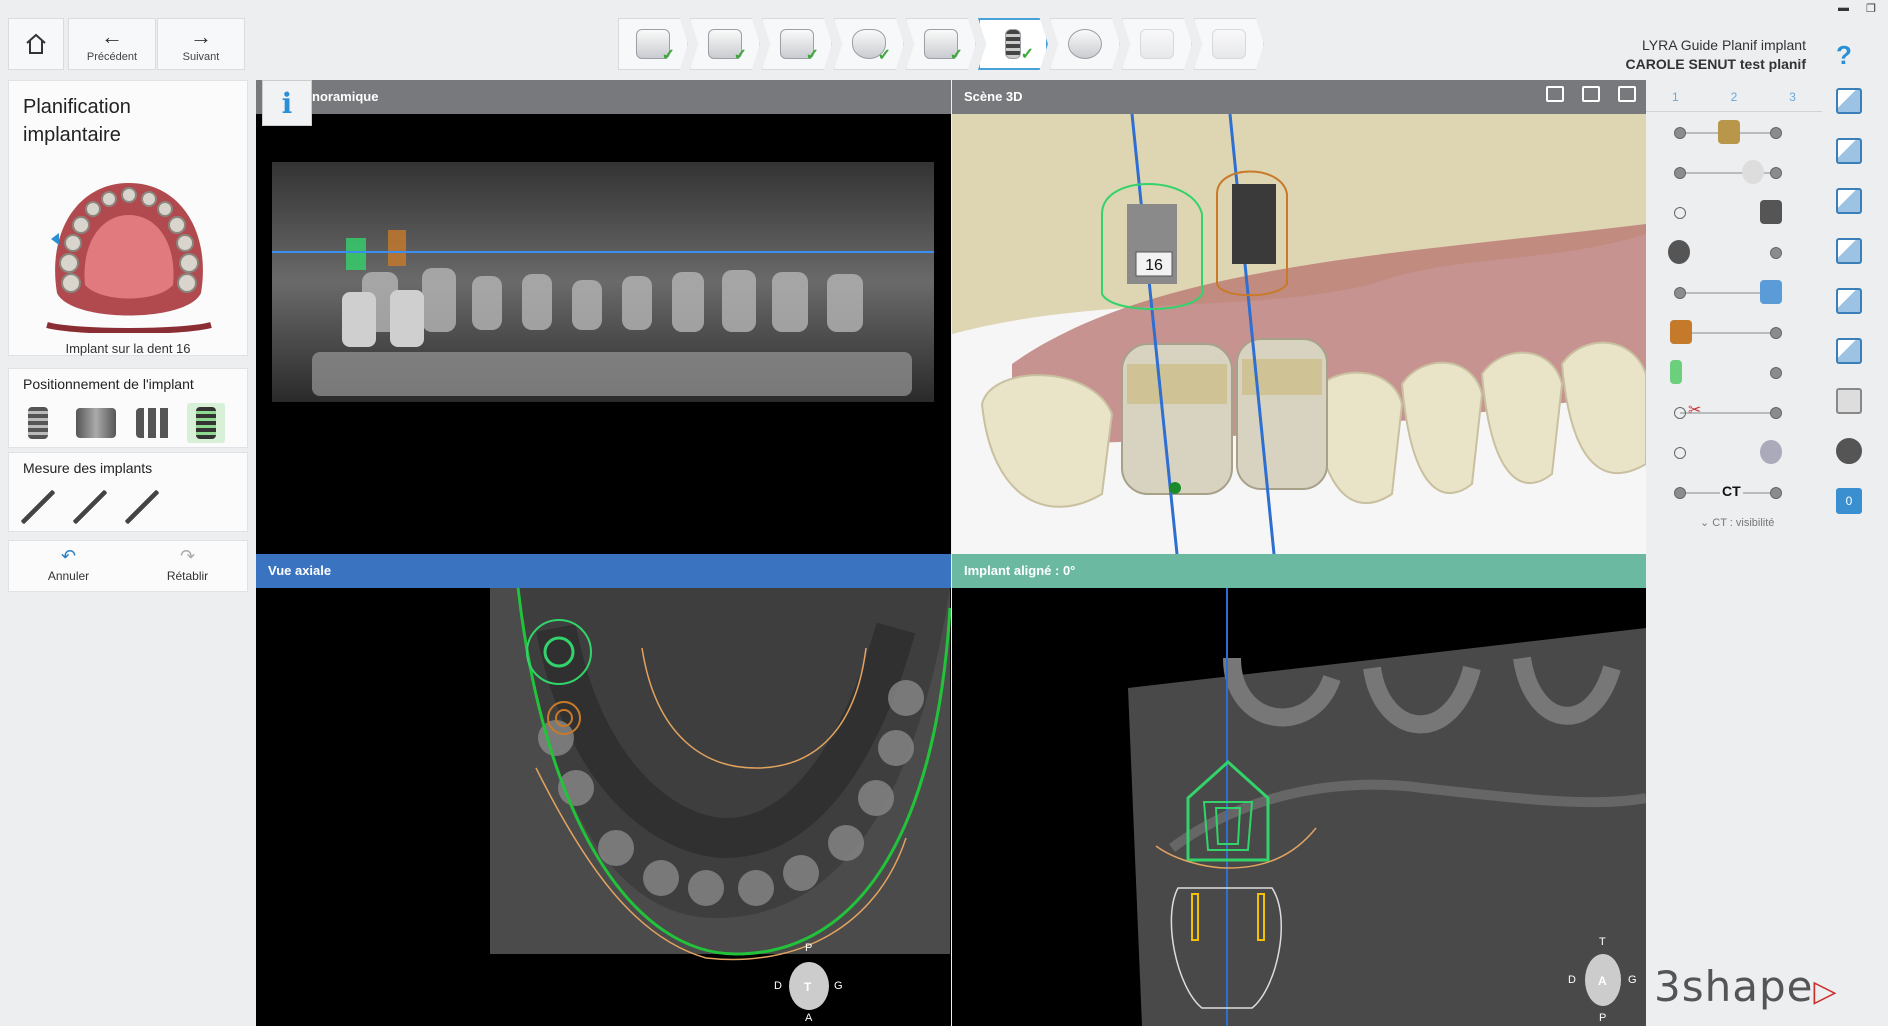 This screenshot has height=1026, width=1888. Describe the element at coordinates (1627, 94) in the screenshot. I see `maximize-view-icon` at that location.